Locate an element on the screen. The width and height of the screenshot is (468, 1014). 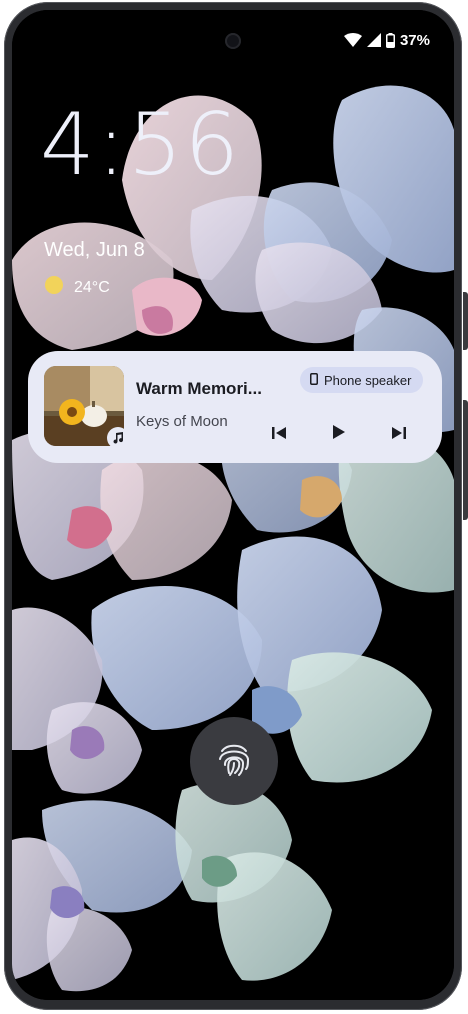
status-bar: 37% is located at coordinates (386, 40).